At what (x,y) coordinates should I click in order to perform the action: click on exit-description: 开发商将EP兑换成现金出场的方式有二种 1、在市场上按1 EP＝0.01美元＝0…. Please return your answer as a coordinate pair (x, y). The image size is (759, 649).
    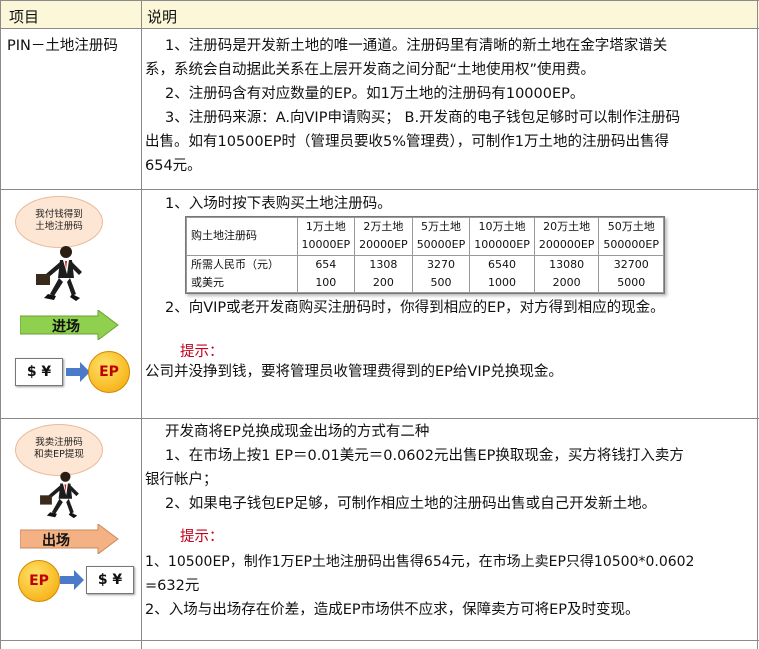
    Looking at the image, I should click on (414, 468).